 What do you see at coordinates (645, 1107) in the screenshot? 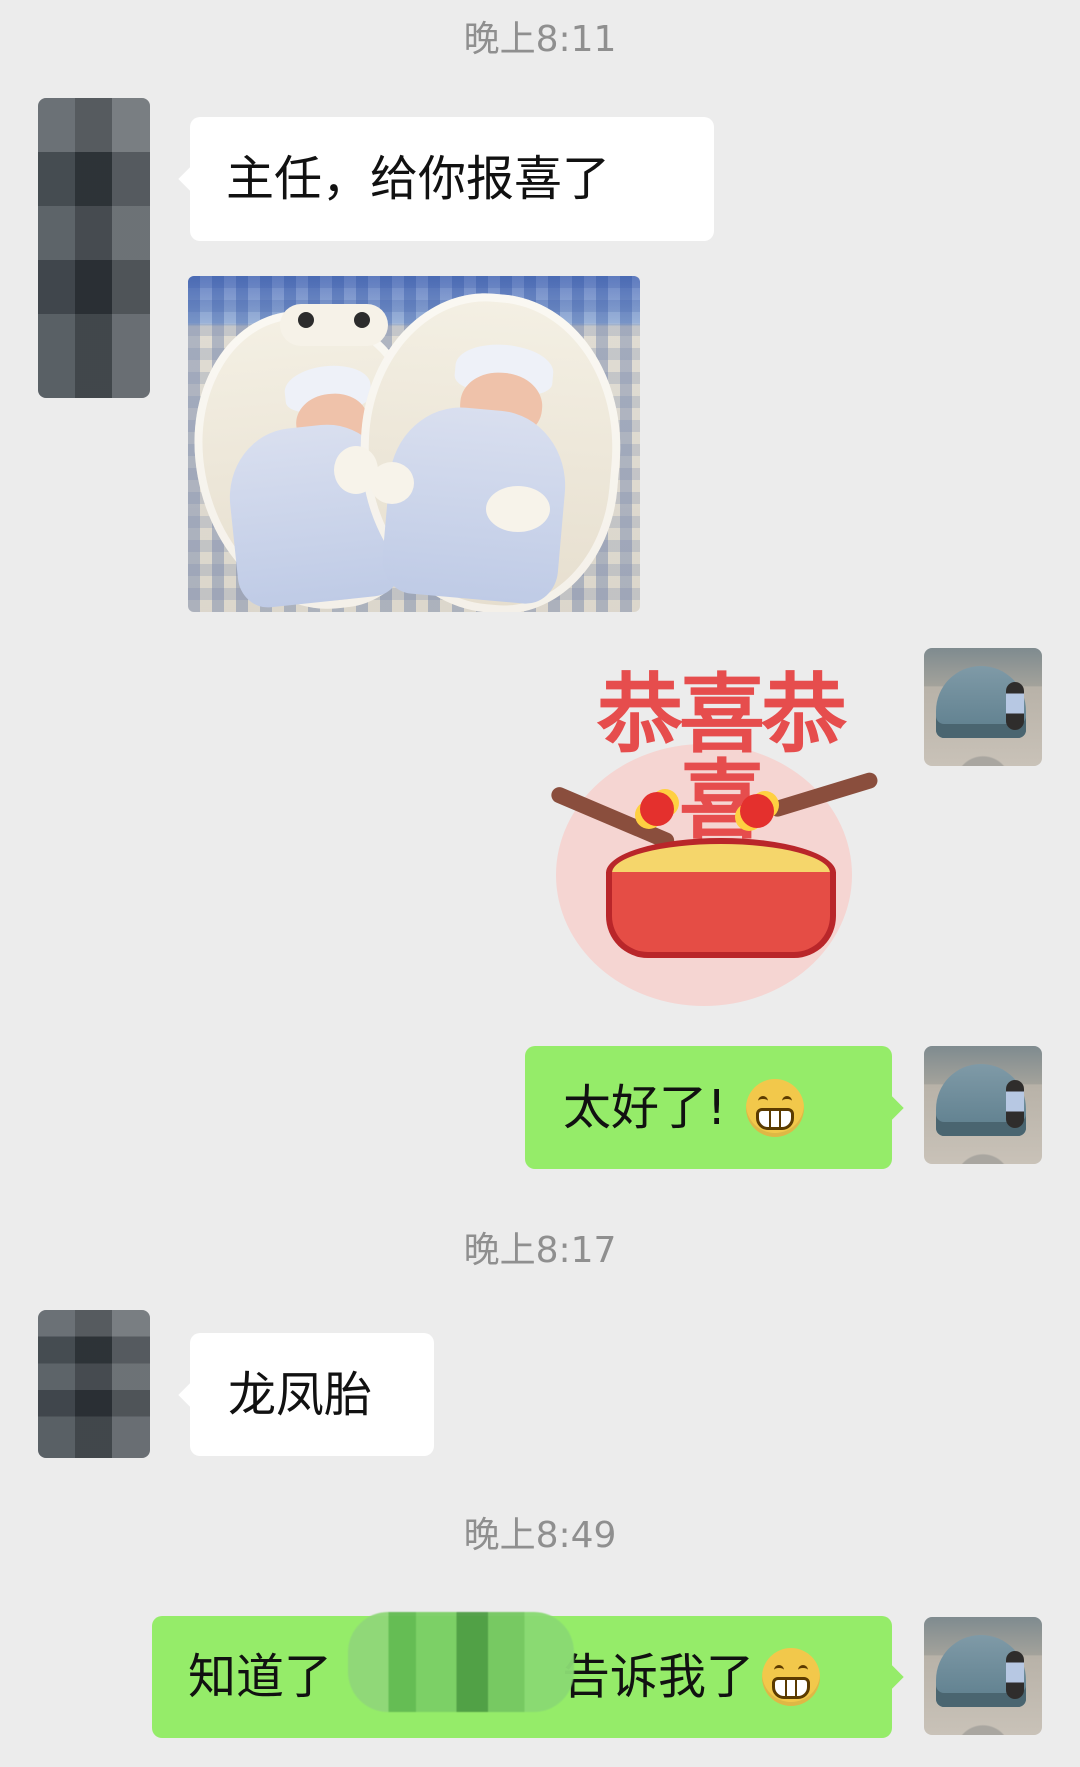
I see `message-text: 太好了!` at bounding box center [645, 1107].